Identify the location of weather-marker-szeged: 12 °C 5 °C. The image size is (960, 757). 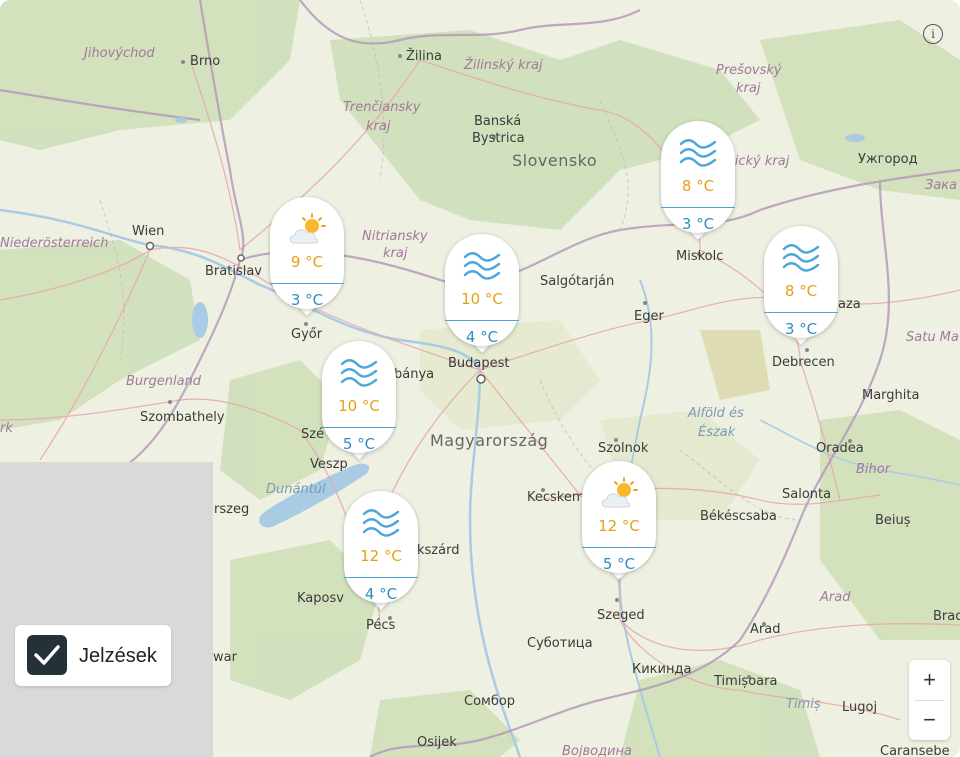
(619, 521).